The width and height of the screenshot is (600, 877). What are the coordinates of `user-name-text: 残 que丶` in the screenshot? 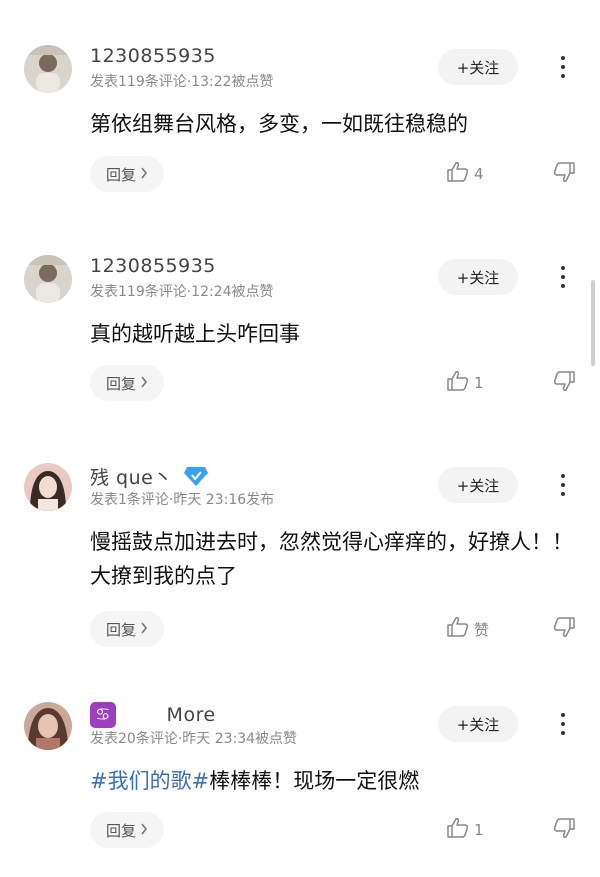 It's located at (131, 478).